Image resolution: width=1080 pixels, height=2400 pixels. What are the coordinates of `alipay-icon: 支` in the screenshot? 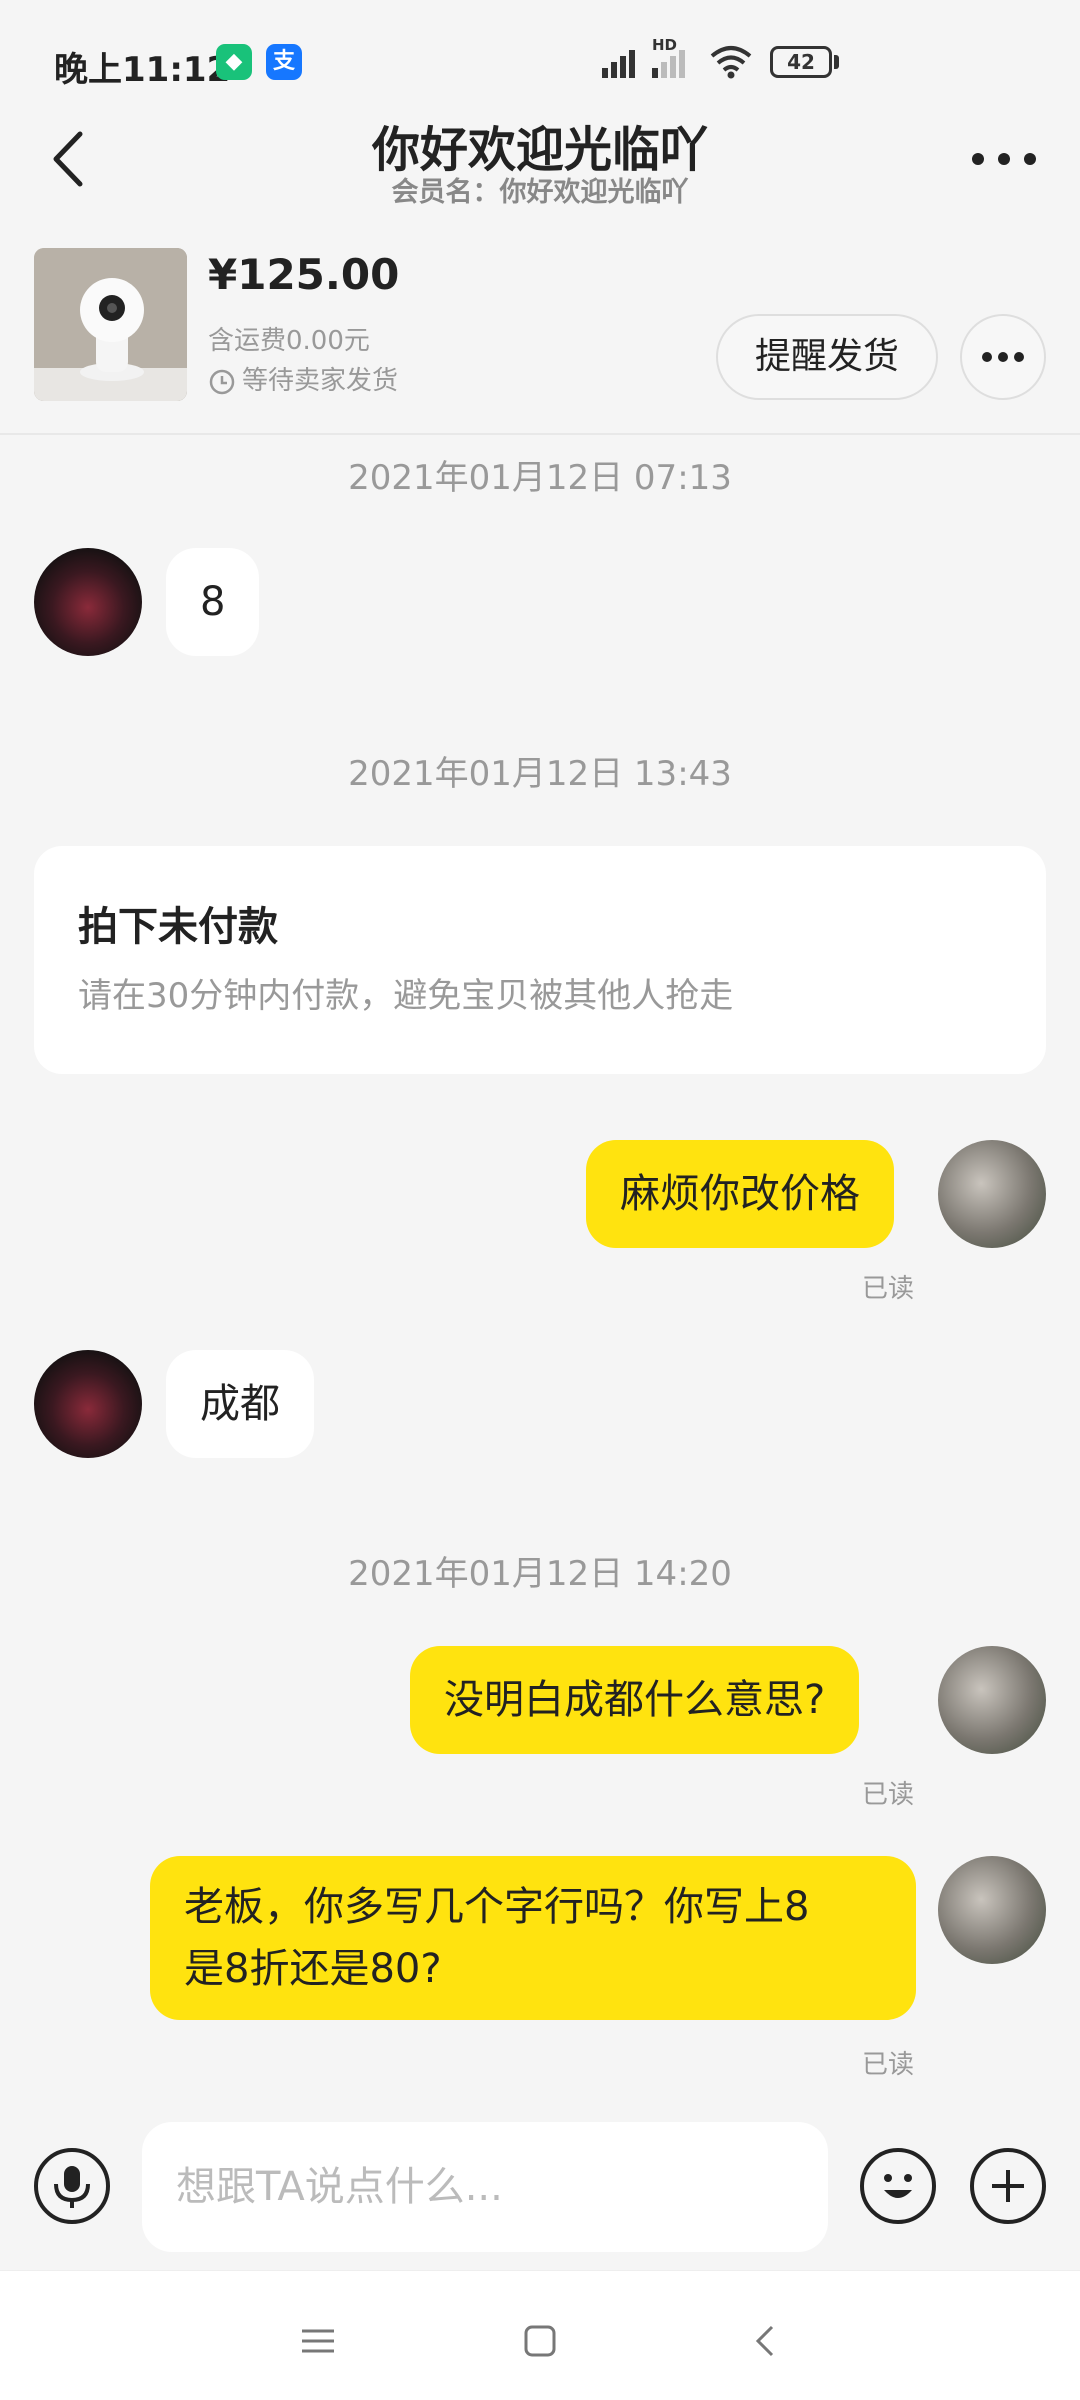 It's located at (284, 62).